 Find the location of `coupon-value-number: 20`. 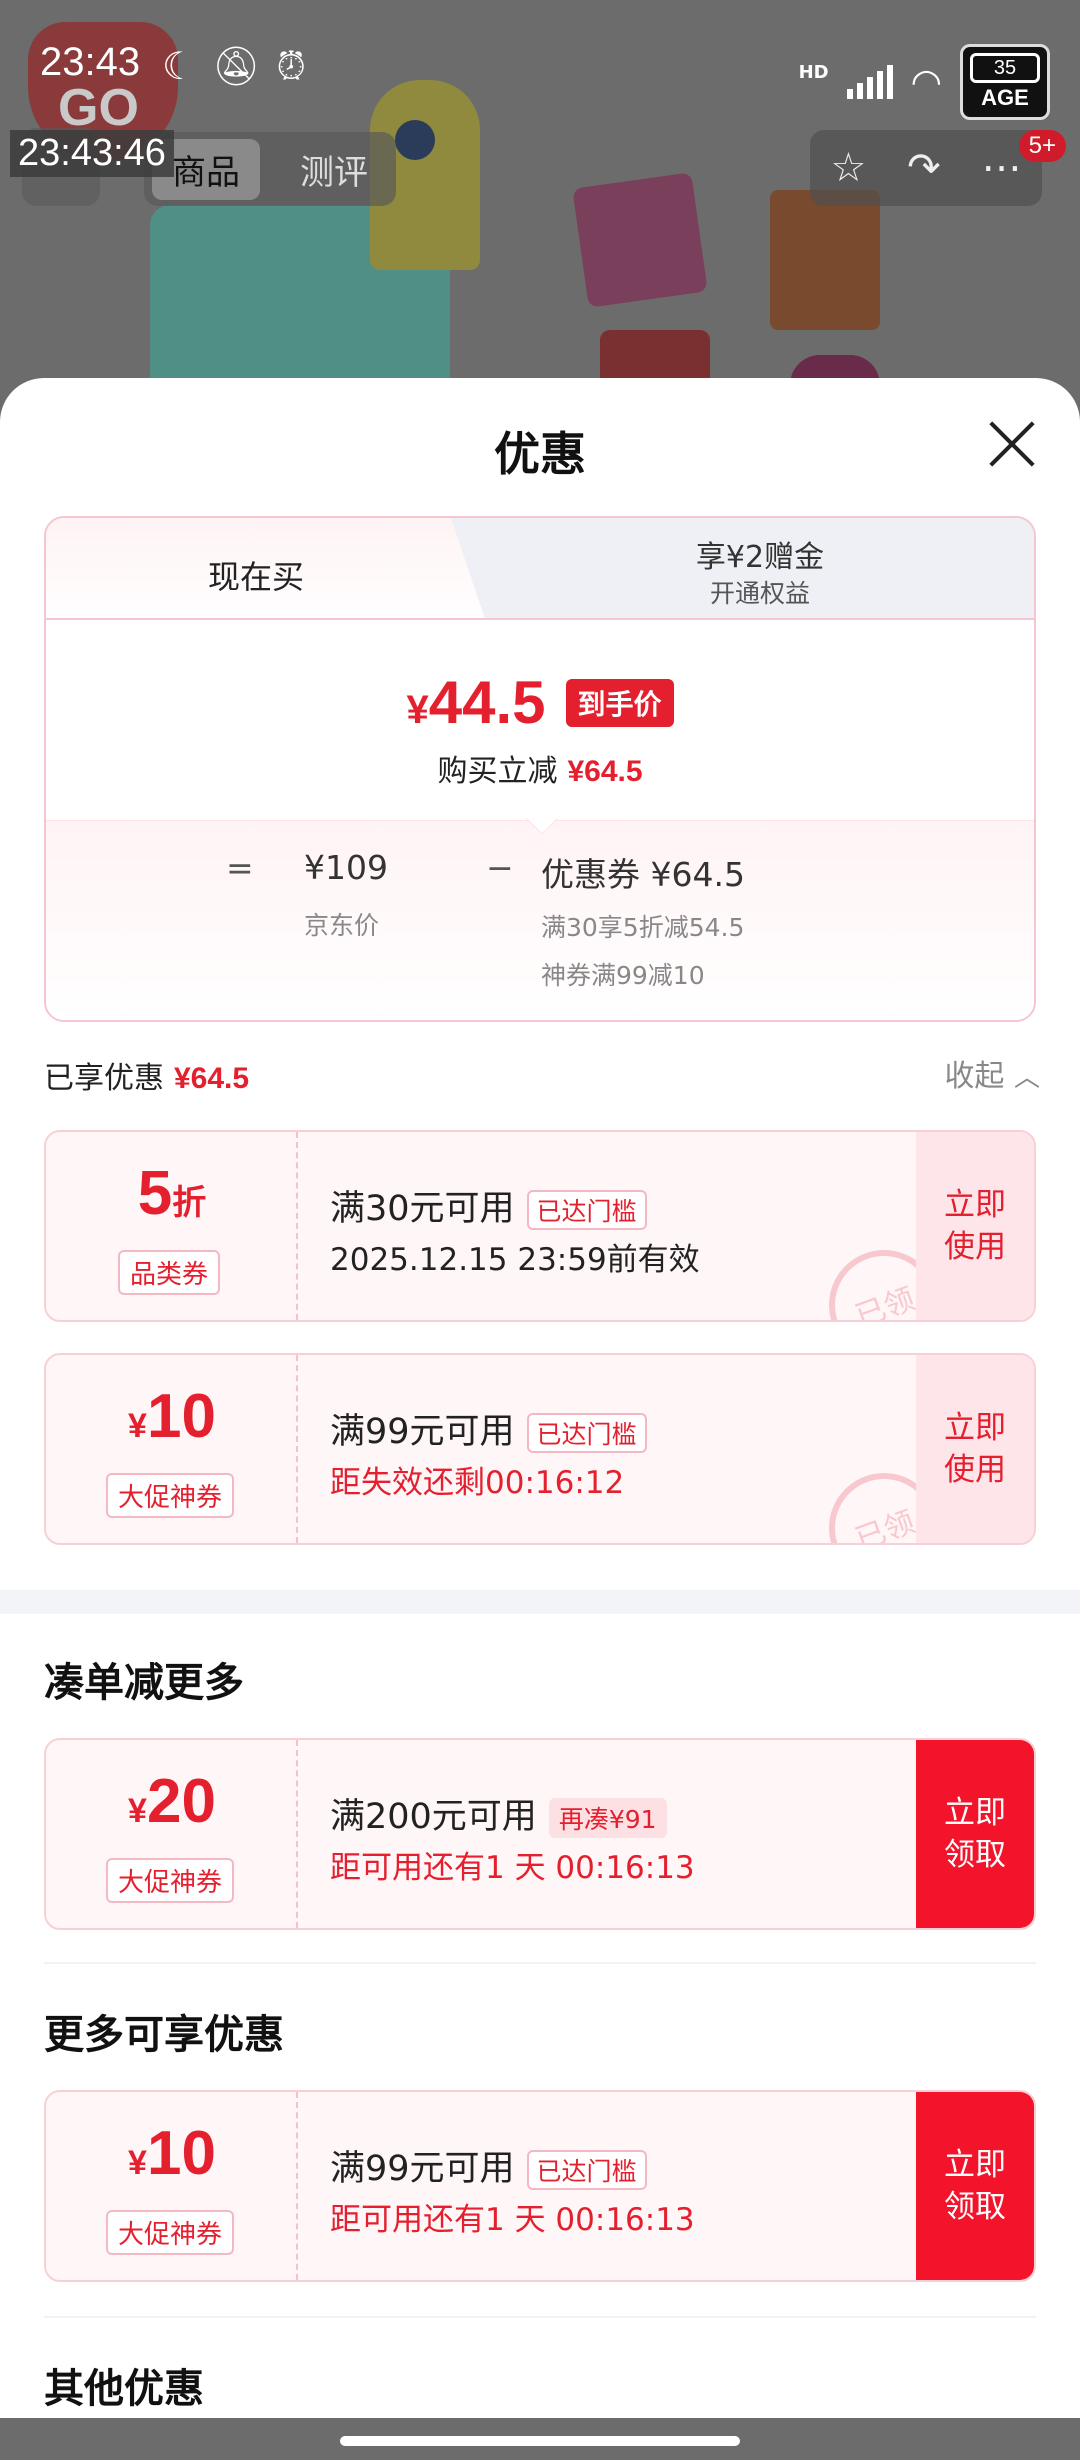

coupon-value-number: 20 is located at coordinates (181, 1801).